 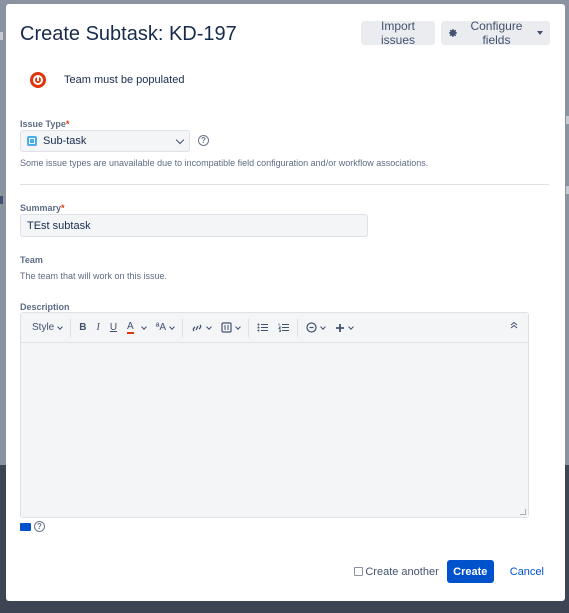 I want to click on wiki-markup-icon, so click(x=25, y=526).